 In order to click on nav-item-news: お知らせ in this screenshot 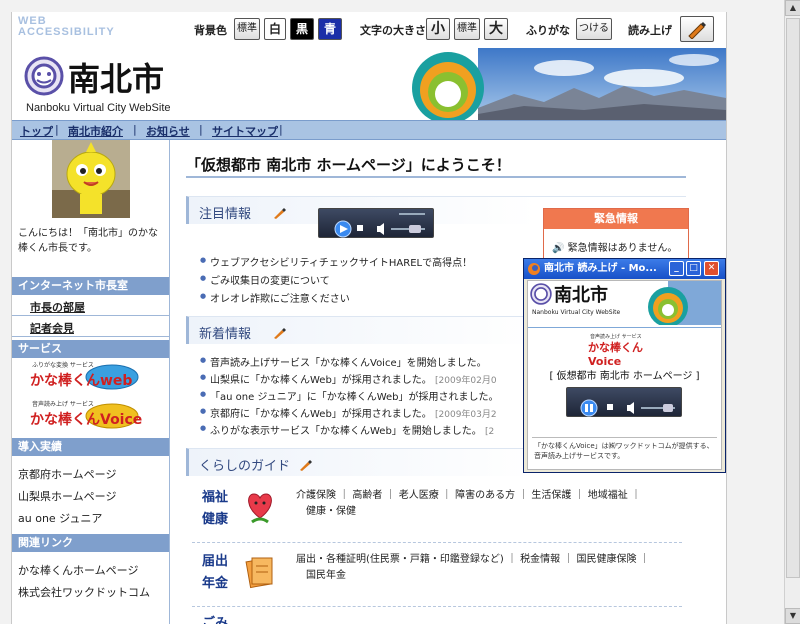, I will do `click(168, 131)`.